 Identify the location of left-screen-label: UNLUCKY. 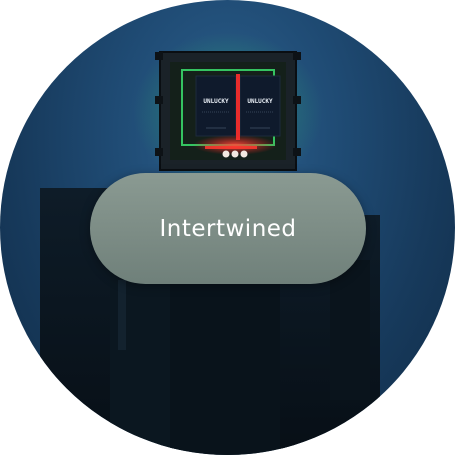
(216, 101).